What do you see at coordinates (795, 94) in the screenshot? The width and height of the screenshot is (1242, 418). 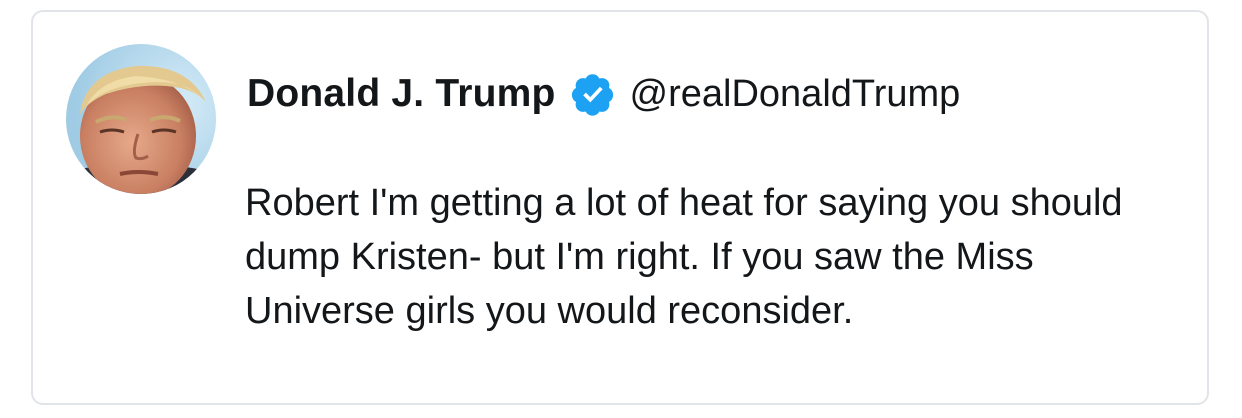 I see `author-handle: @realDonaldTrump` at bounding box center [795, 94].